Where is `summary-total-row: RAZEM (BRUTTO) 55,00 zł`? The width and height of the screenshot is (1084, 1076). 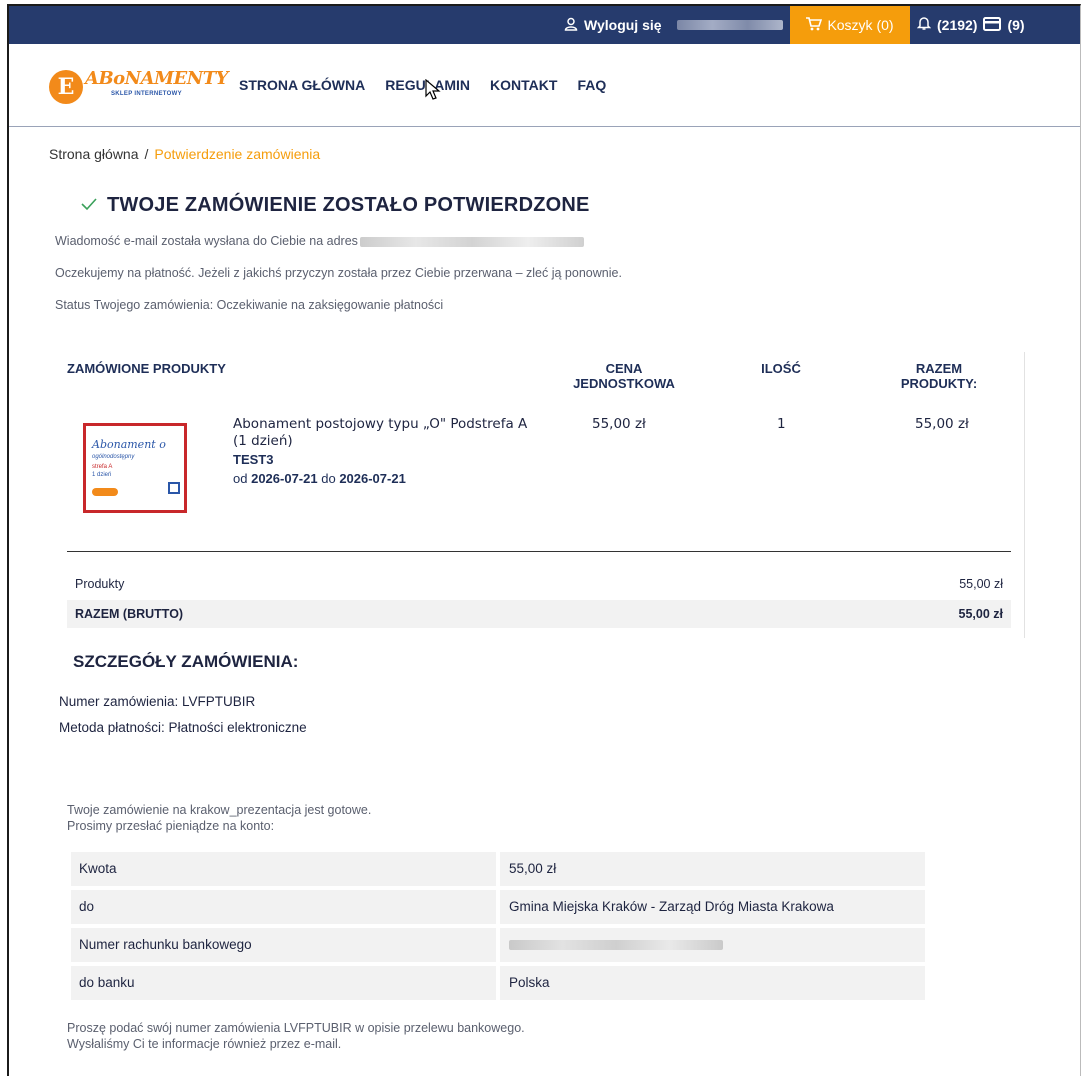
summary-total-row: RAZEM (BRUTTO) 55,00 zł is located at coordinates (539, 614).